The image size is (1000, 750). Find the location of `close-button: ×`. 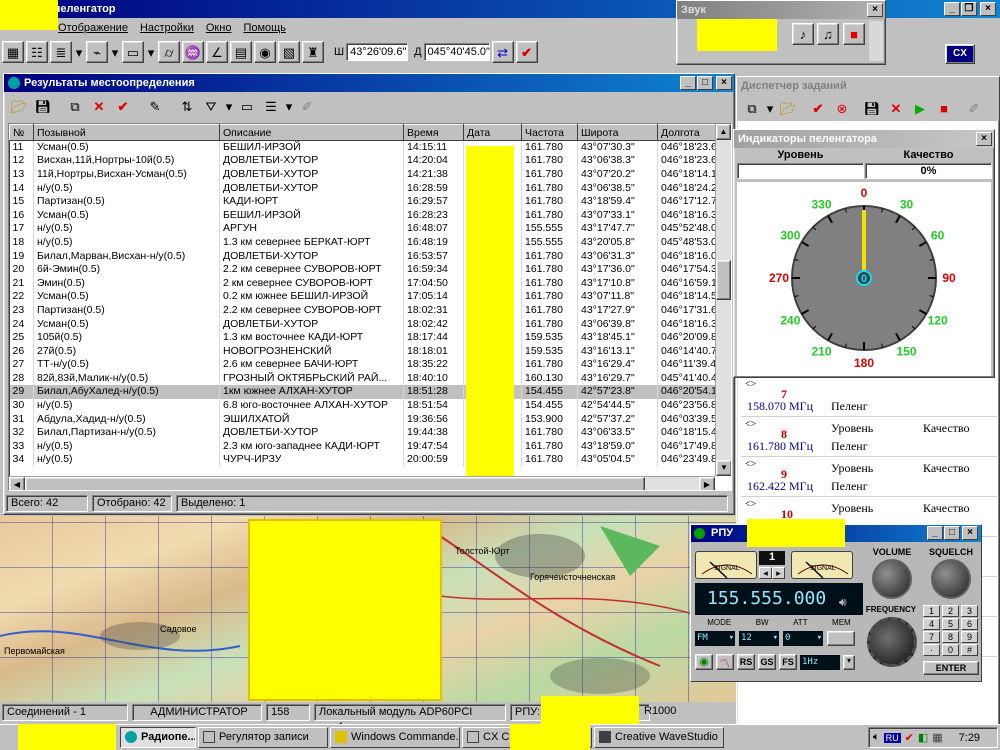

close-button: × is located at coordinates (988, 9).